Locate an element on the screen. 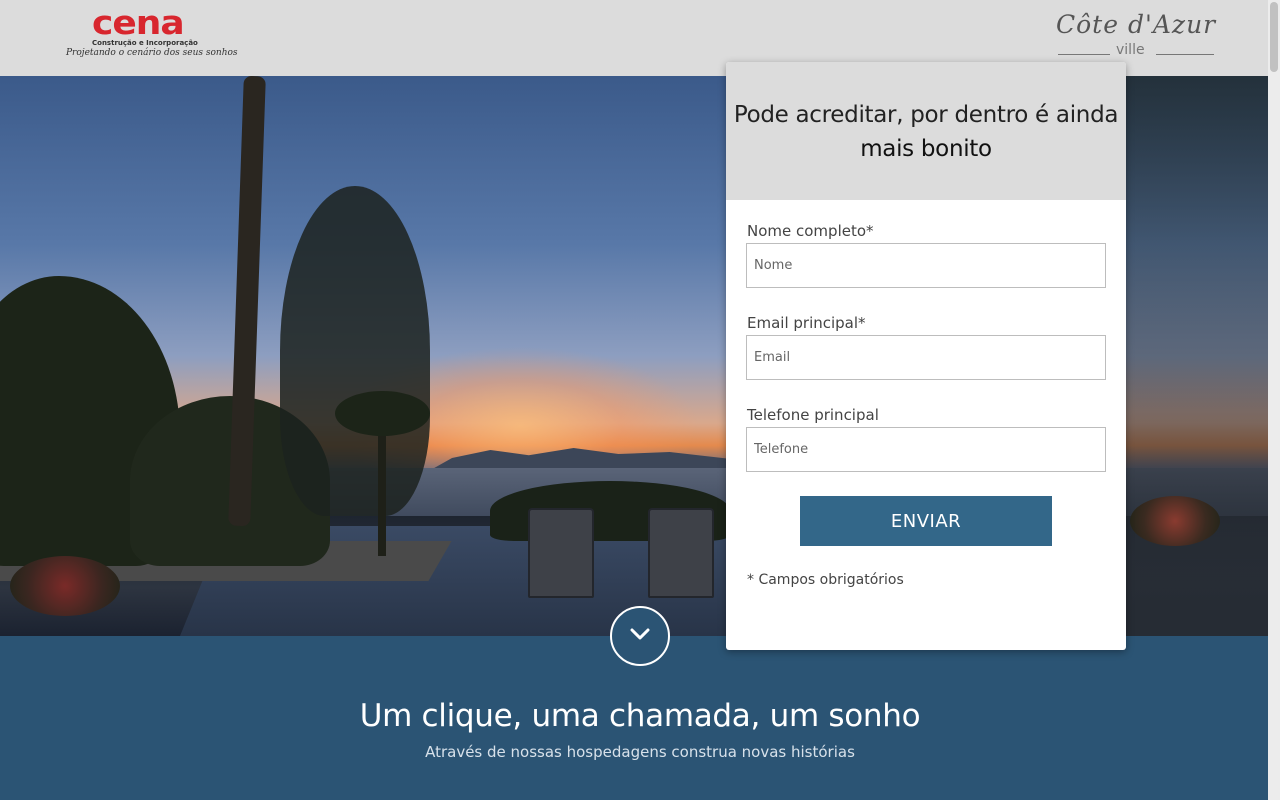 The image size is (1280, 800). phone-label: Telefone principal is located at coordinates (813, 415).